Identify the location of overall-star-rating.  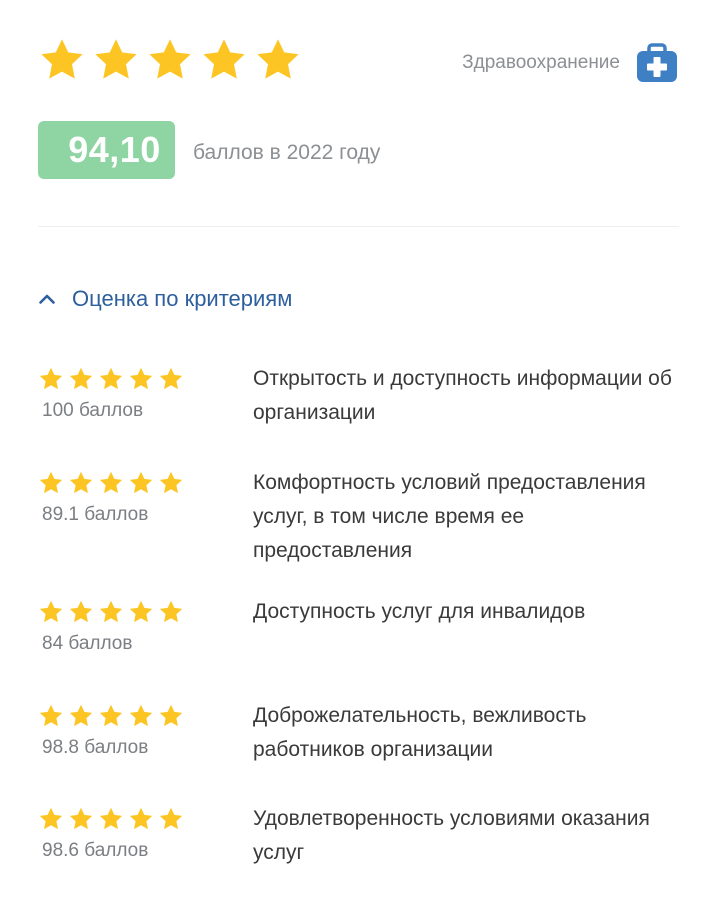
(170, 60).